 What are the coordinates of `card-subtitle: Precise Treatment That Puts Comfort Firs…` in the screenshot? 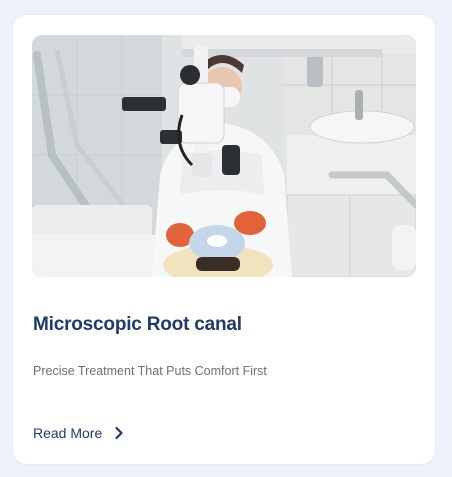 It's located at (150, 371).